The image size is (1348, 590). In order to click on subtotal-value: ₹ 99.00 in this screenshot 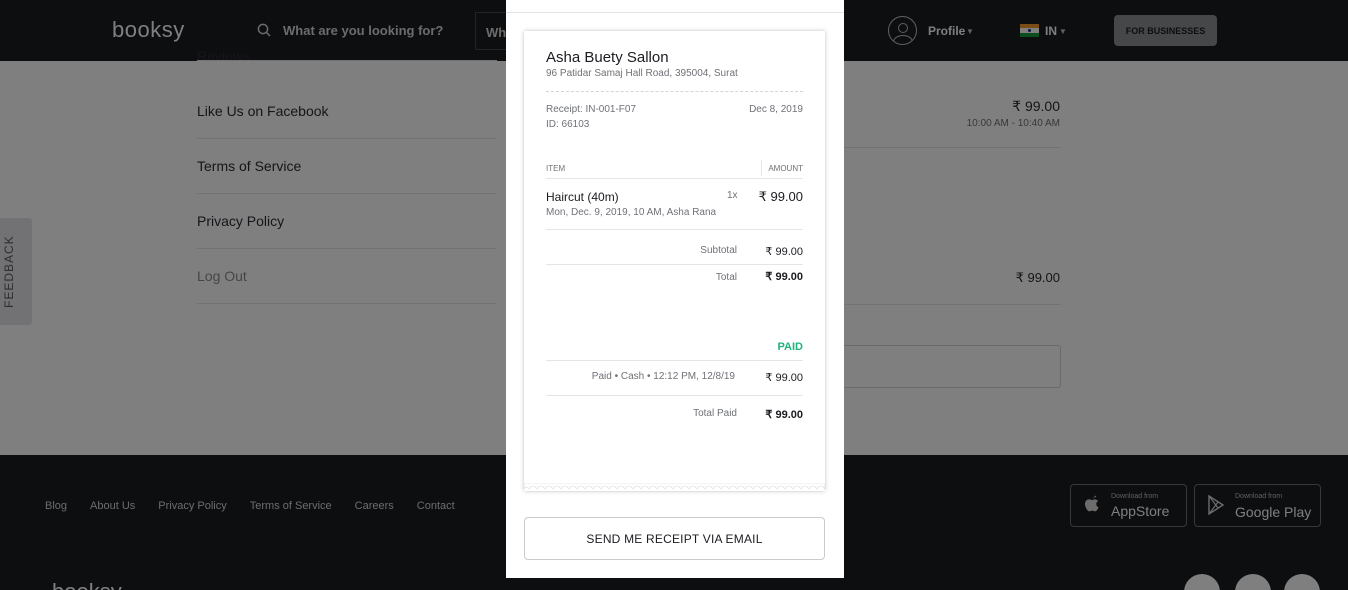, I will do `click(784, 252)`.